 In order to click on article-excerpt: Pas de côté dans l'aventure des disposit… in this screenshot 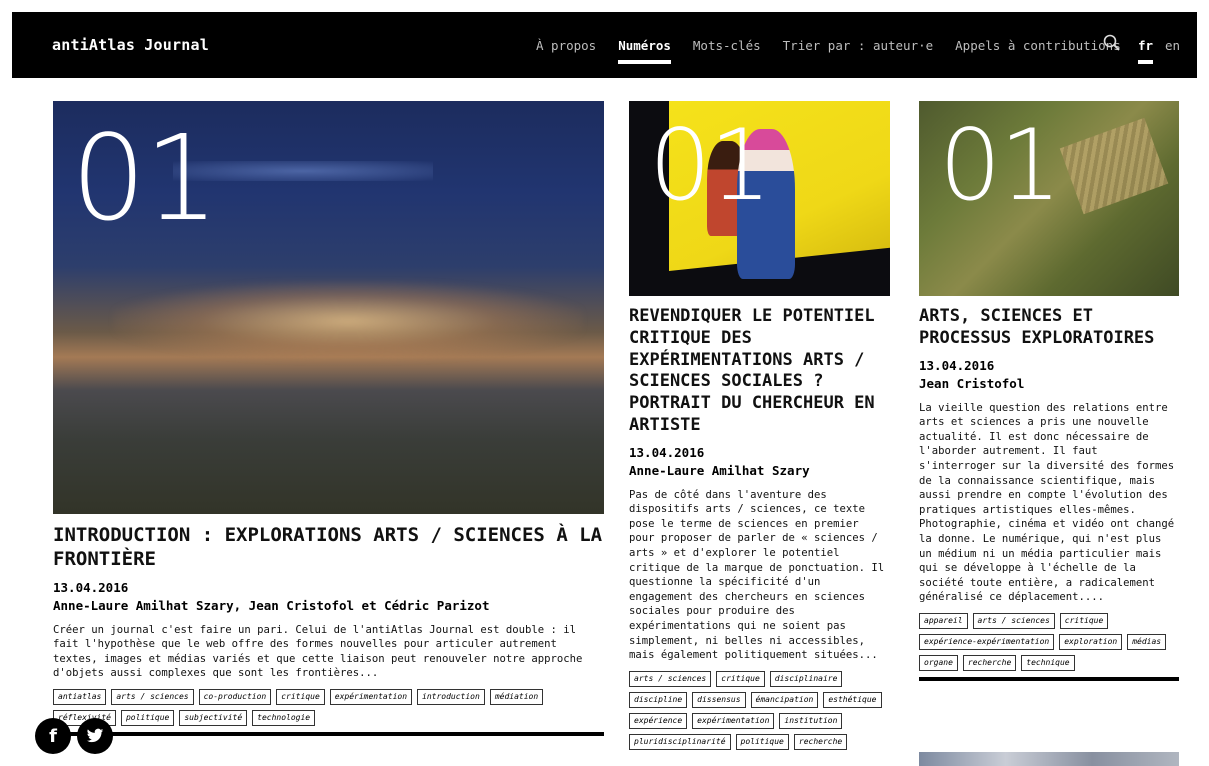, I will do `click(757, 575)`.